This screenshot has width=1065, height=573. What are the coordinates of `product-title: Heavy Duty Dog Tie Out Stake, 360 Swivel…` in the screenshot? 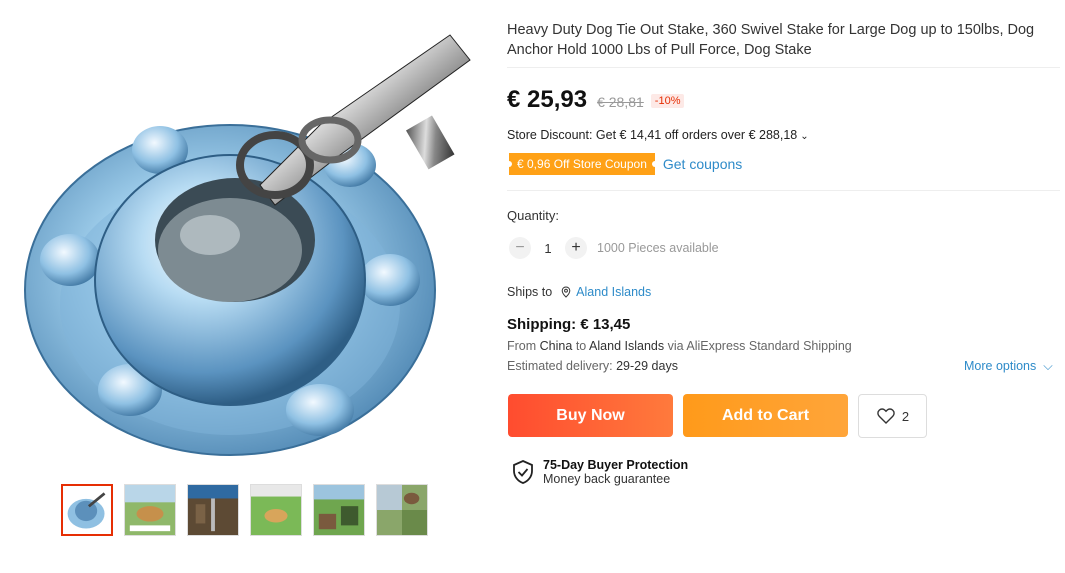 It's located at (771, 40).